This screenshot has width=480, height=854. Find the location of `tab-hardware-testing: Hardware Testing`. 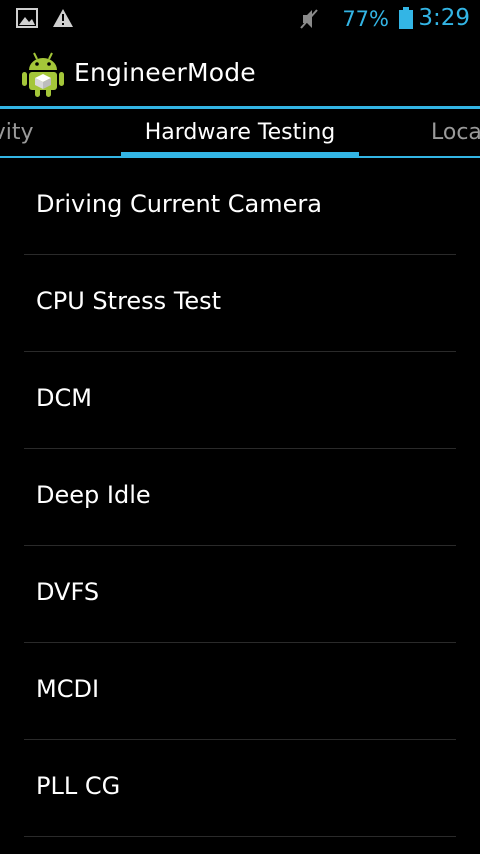

tab-hardware-testing: Hardware Testing is located at coordinates (240, 132).